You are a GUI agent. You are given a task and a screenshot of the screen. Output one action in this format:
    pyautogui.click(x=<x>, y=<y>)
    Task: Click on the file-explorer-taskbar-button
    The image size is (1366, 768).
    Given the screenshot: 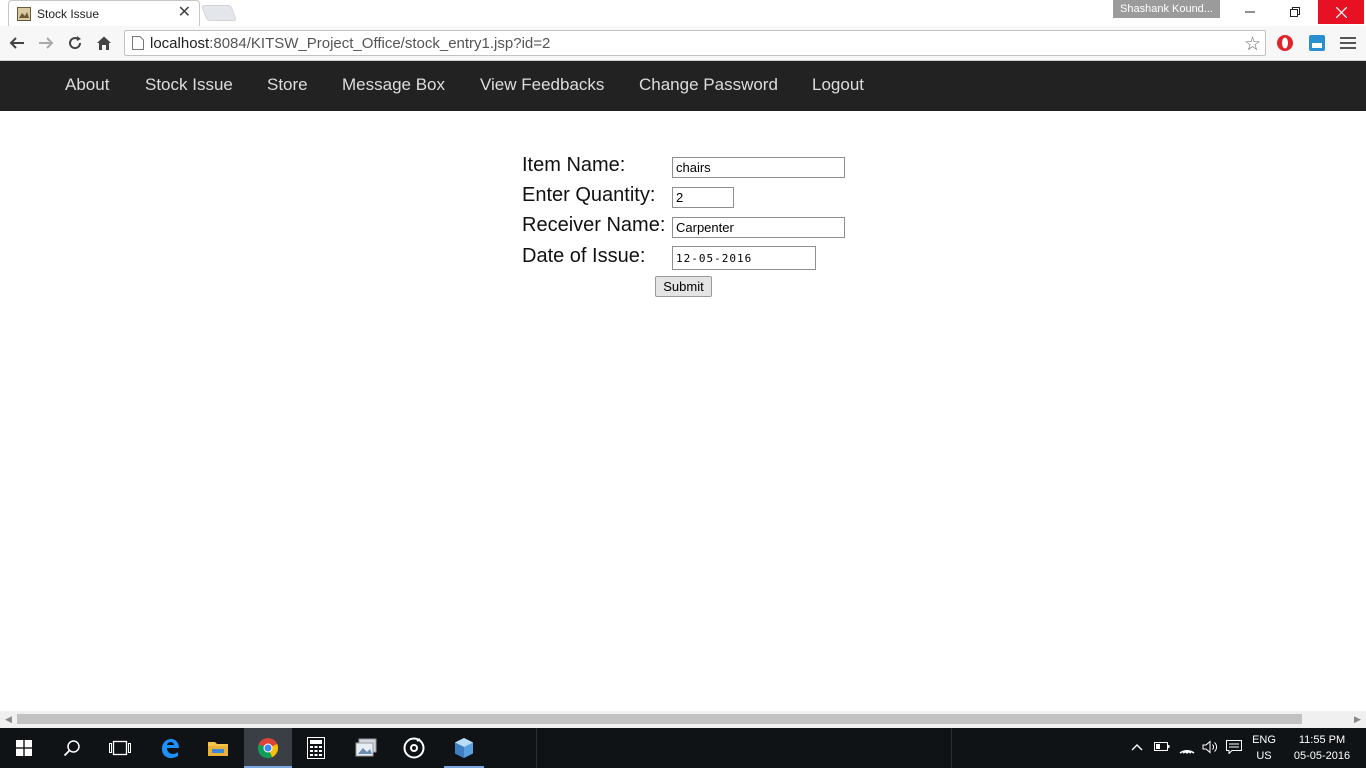 What is the action you would take?
    pyautogui.click(x=218, y=748)
    